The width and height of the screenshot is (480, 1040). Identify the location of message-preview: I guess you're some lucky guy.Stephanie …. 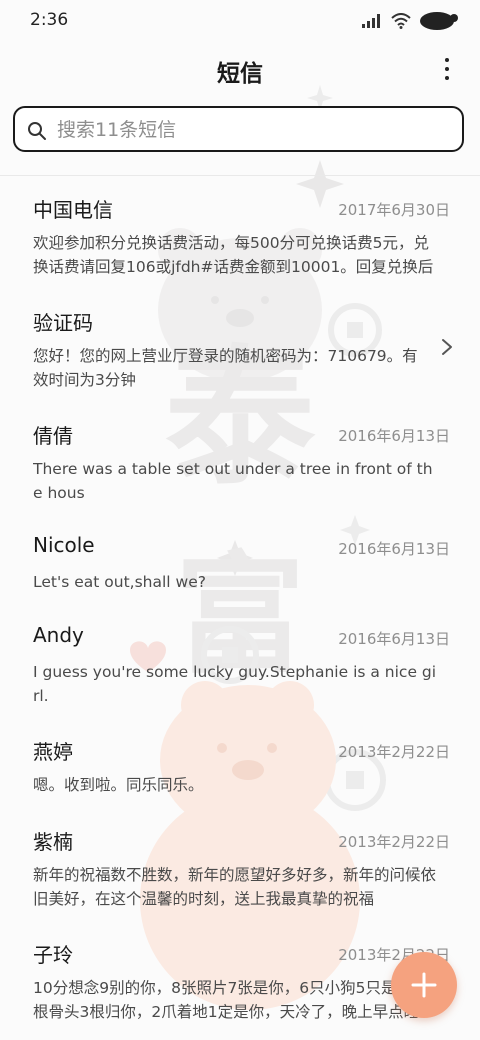
(235, 684).